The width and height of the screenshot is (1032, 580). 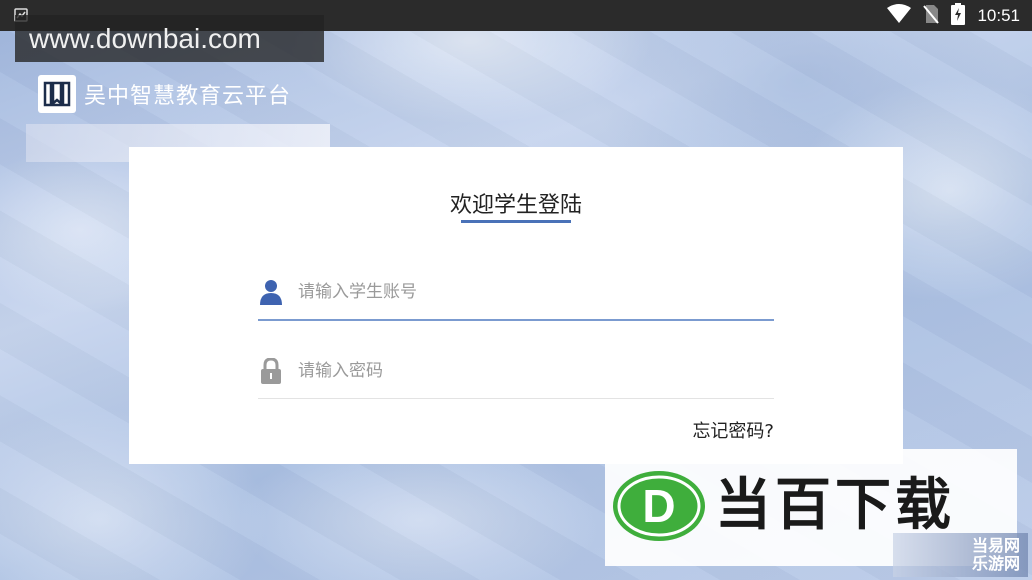 What do you see at coordinates (271, 370) in the screenshot?
I see `lock-icon` at bounding box center [271, 370].